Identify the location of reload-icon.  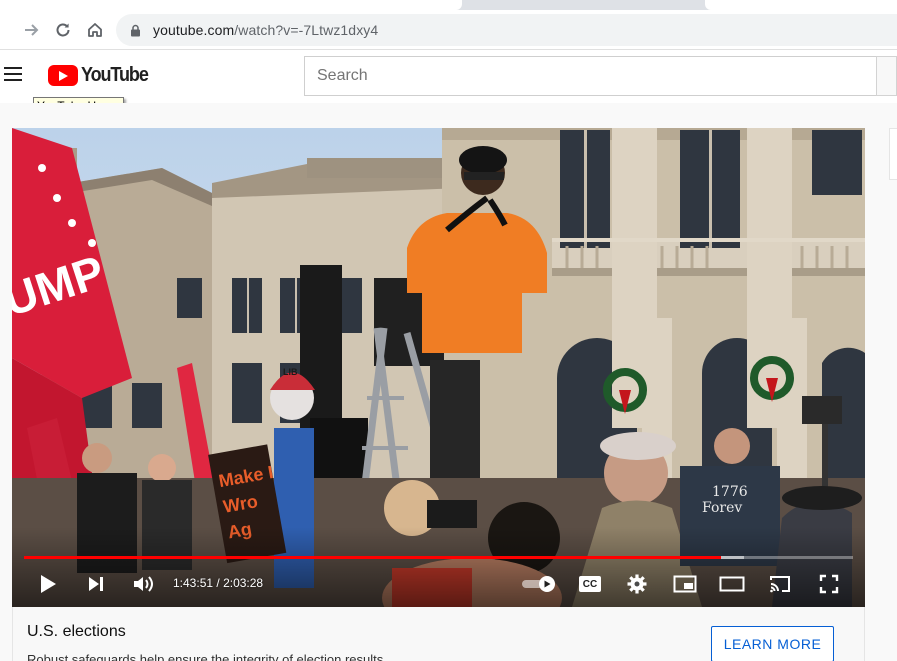
(63, 30).